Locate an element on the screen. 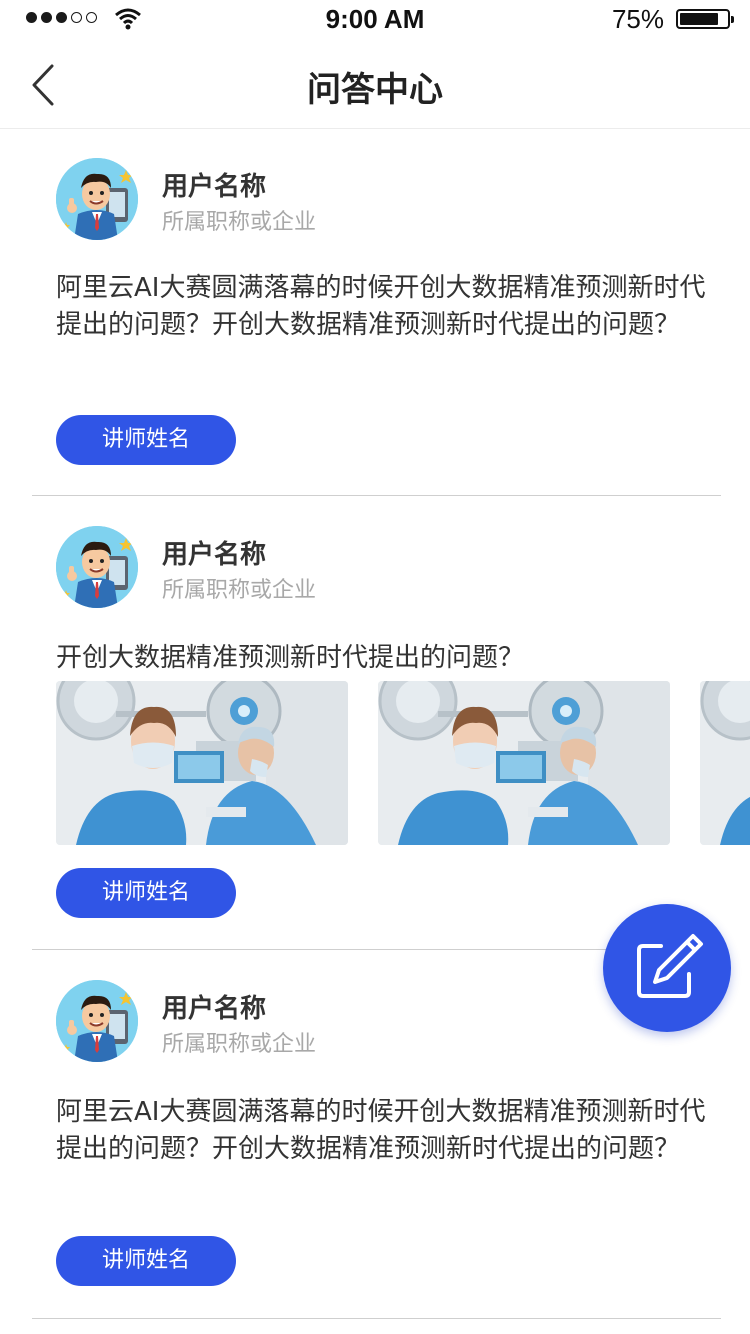  edit-icon is located at coordinates (670, 966).